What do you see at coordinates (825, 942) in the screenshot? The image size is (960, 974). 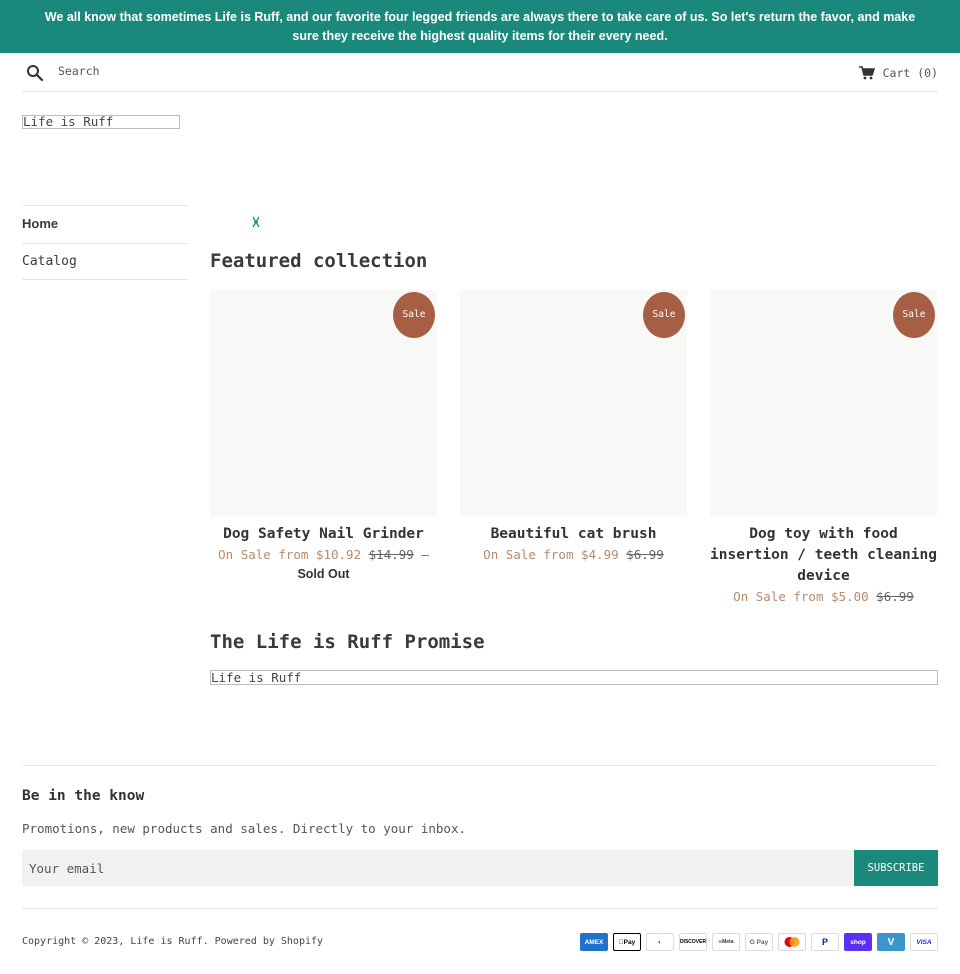 I see `paypal-icon: P` at bounding box center [825, 942].